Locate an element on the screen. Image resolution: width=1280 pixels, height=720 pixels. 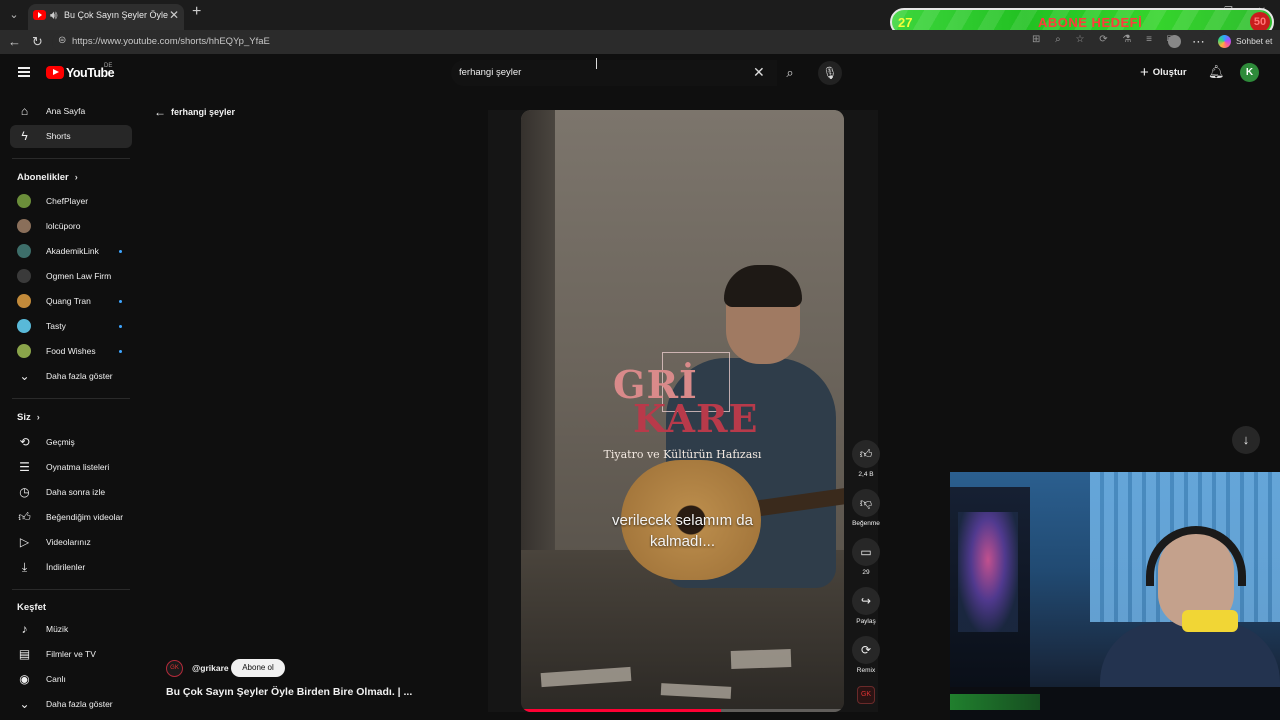
sidebar-show-more-subscriptions: ⌄ Daha fazla göster is located at coordinates (71, 376).